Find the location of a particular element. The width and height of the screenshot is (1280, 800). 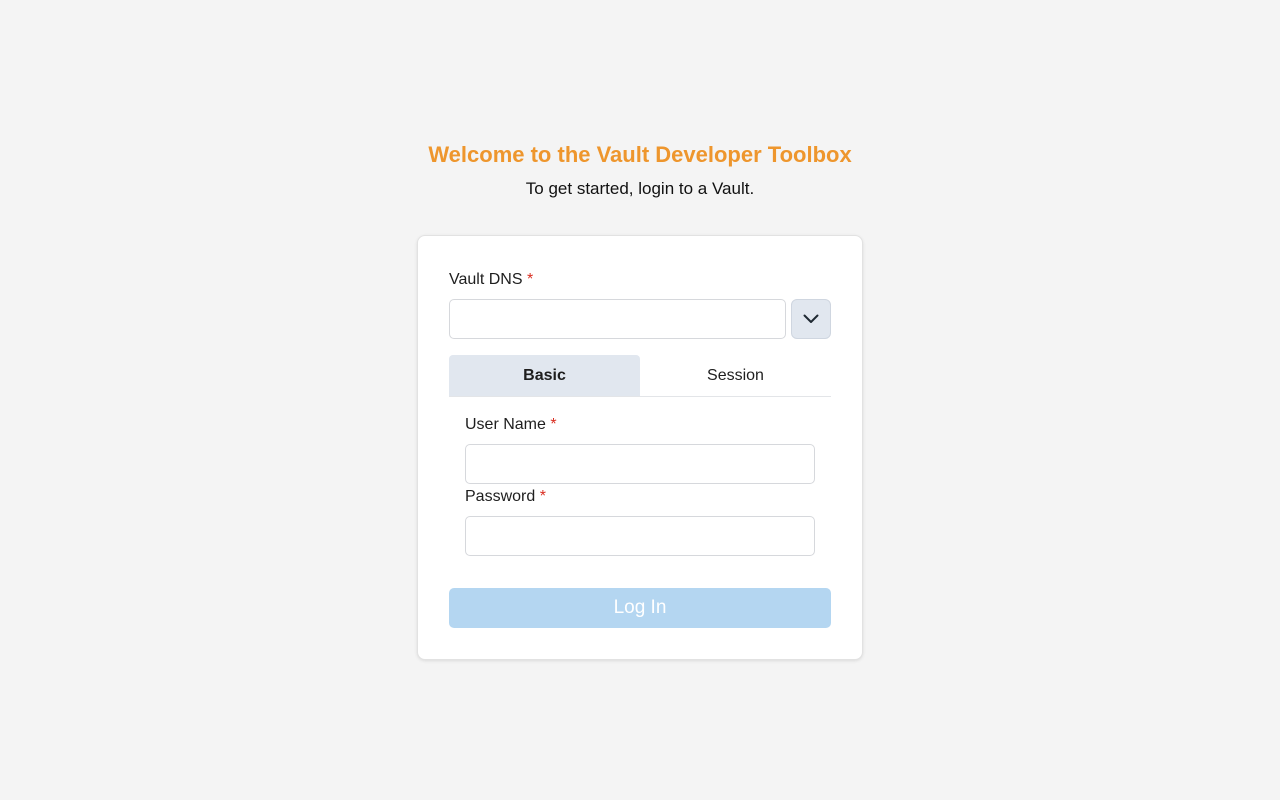

password-label: Password * is located at coordinates (505, 497).